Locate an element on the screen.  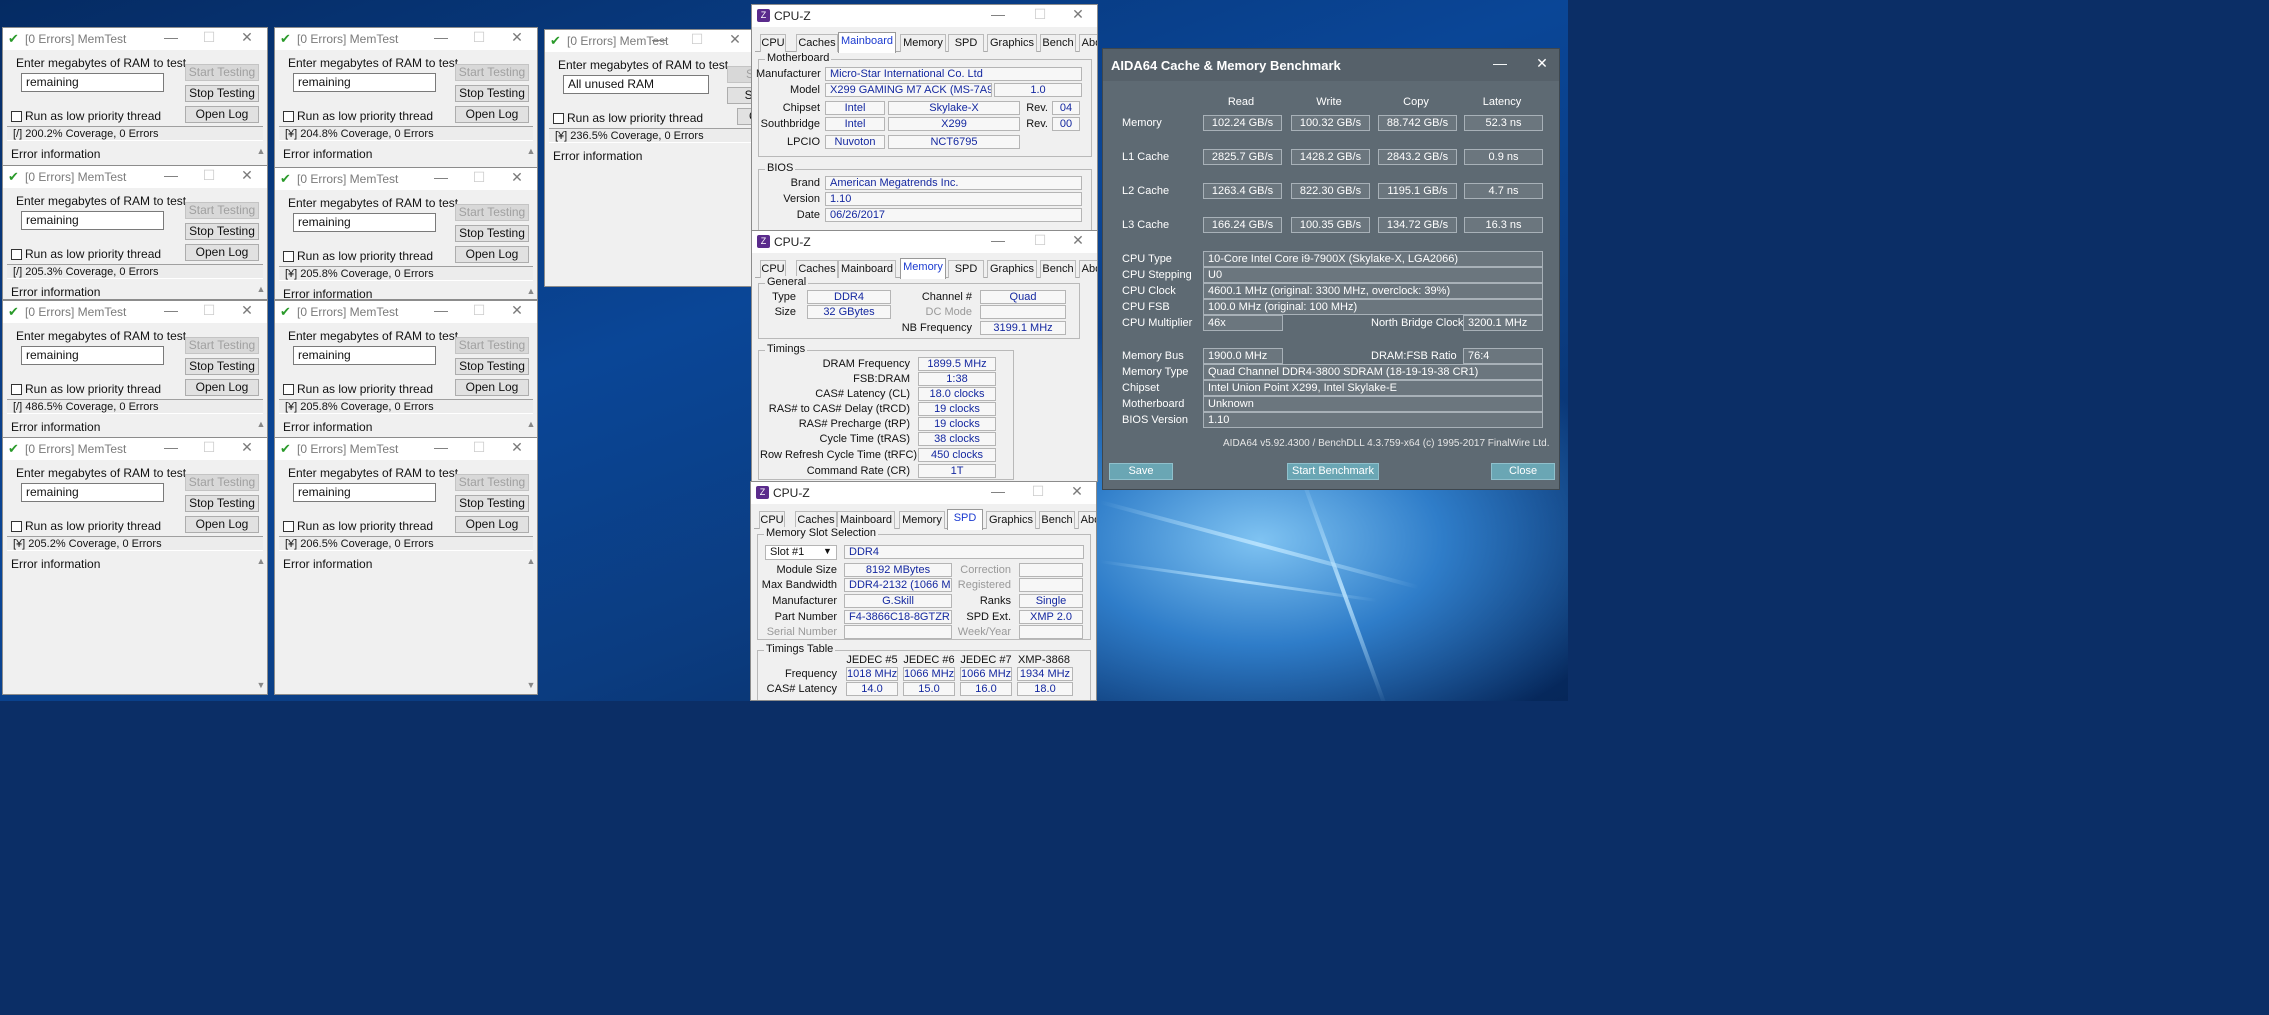
tab-graphics: Graphics is located at coordinates (1012, 269).